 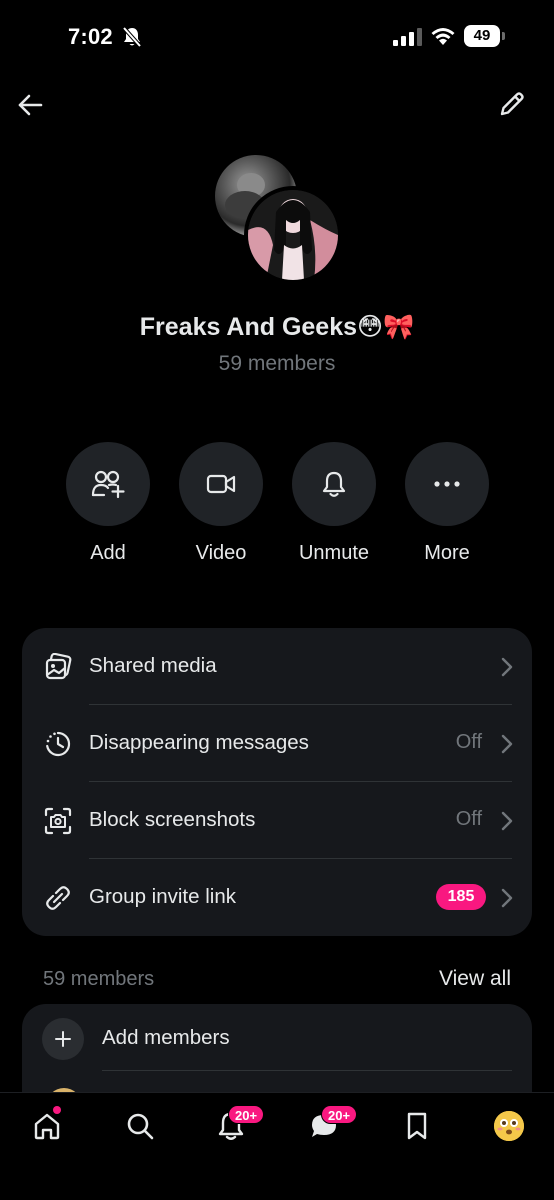 What do you see at coordinates (512, 104) in the screenshot?
I see `edit-pencil-icon` at bounding box center [512, 104].